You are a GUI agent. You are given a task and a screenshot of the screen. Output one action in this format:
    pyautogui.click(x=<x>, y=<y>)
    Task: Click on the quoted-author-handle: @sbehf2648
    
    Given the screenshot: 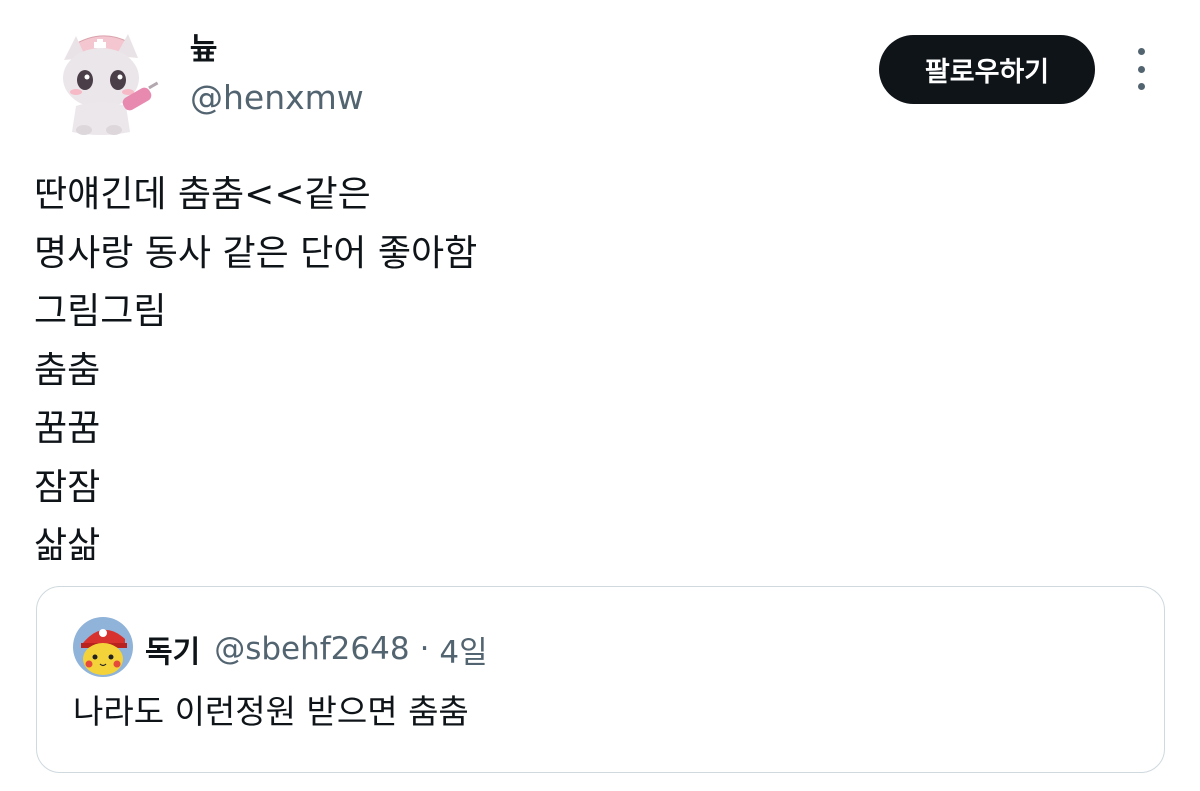 What is the action you would take?
    pyautogui.click(x=311, y=649)
    